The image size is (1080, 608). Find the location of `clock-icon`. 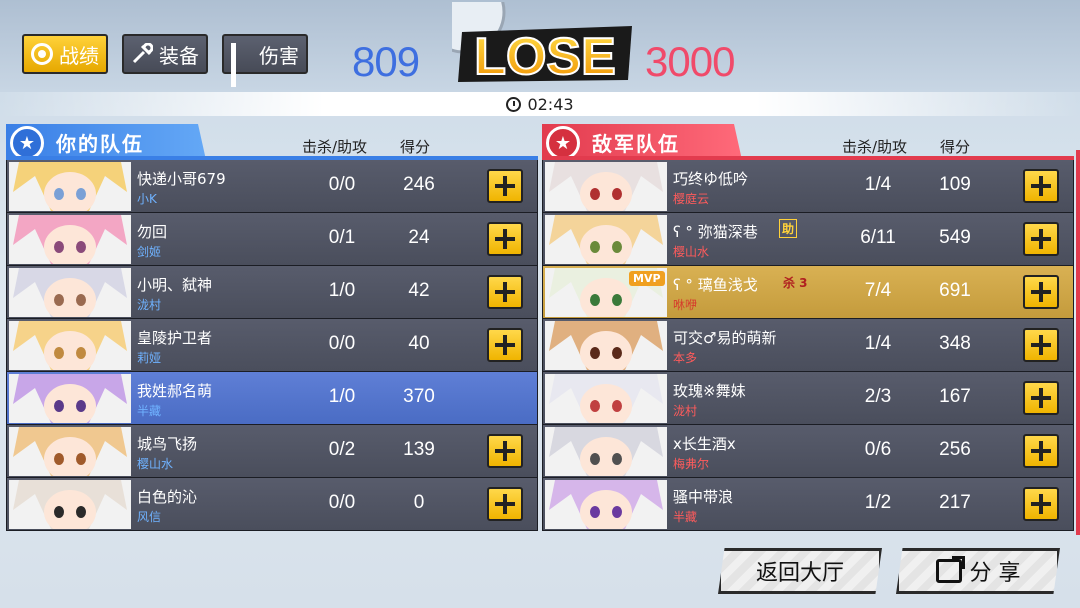

clock-icon is located at coordinates (514, 104).